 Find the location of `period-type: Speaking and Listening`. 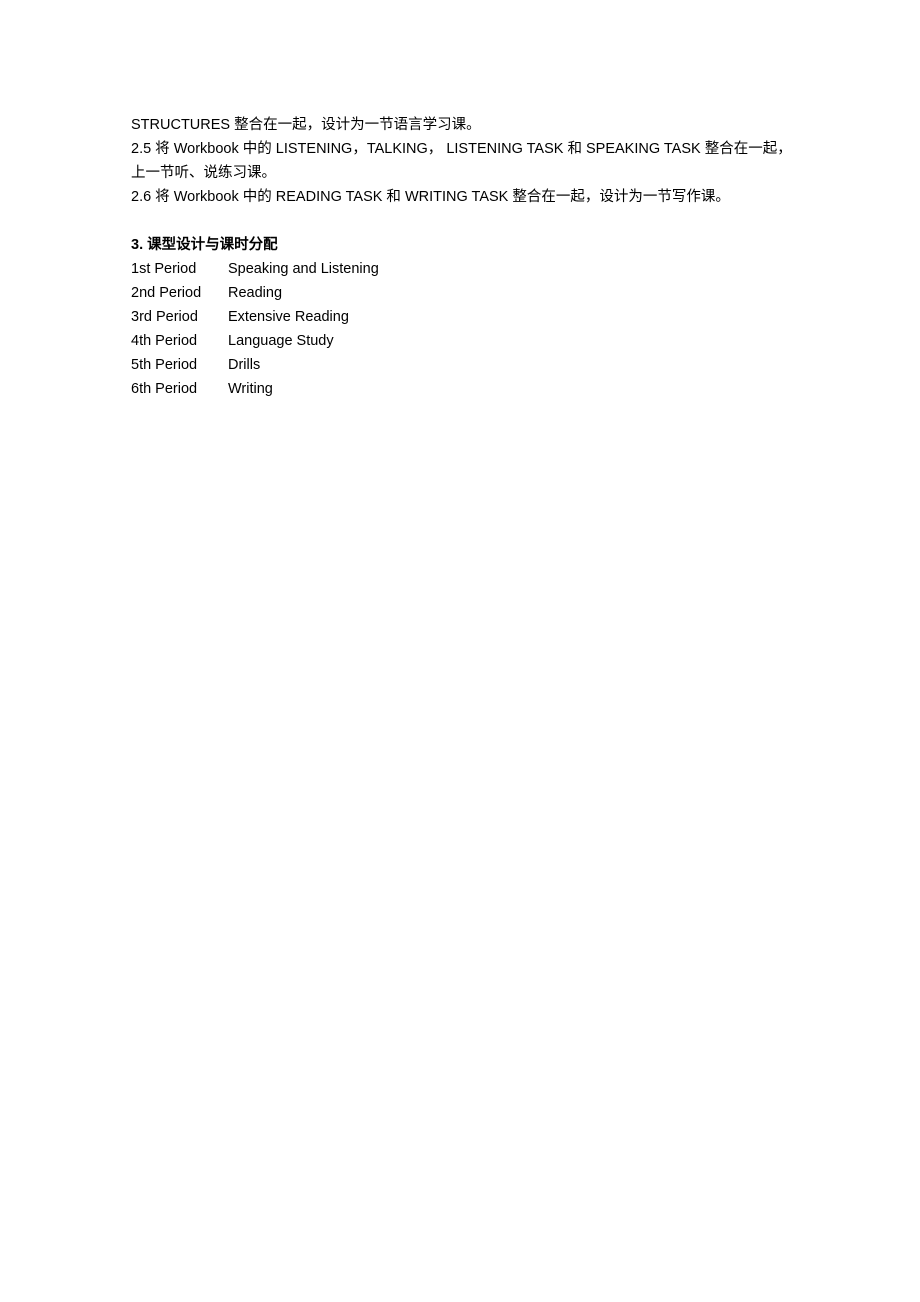

period-type: Speaking and Listening is located at coordinates (303, 269).